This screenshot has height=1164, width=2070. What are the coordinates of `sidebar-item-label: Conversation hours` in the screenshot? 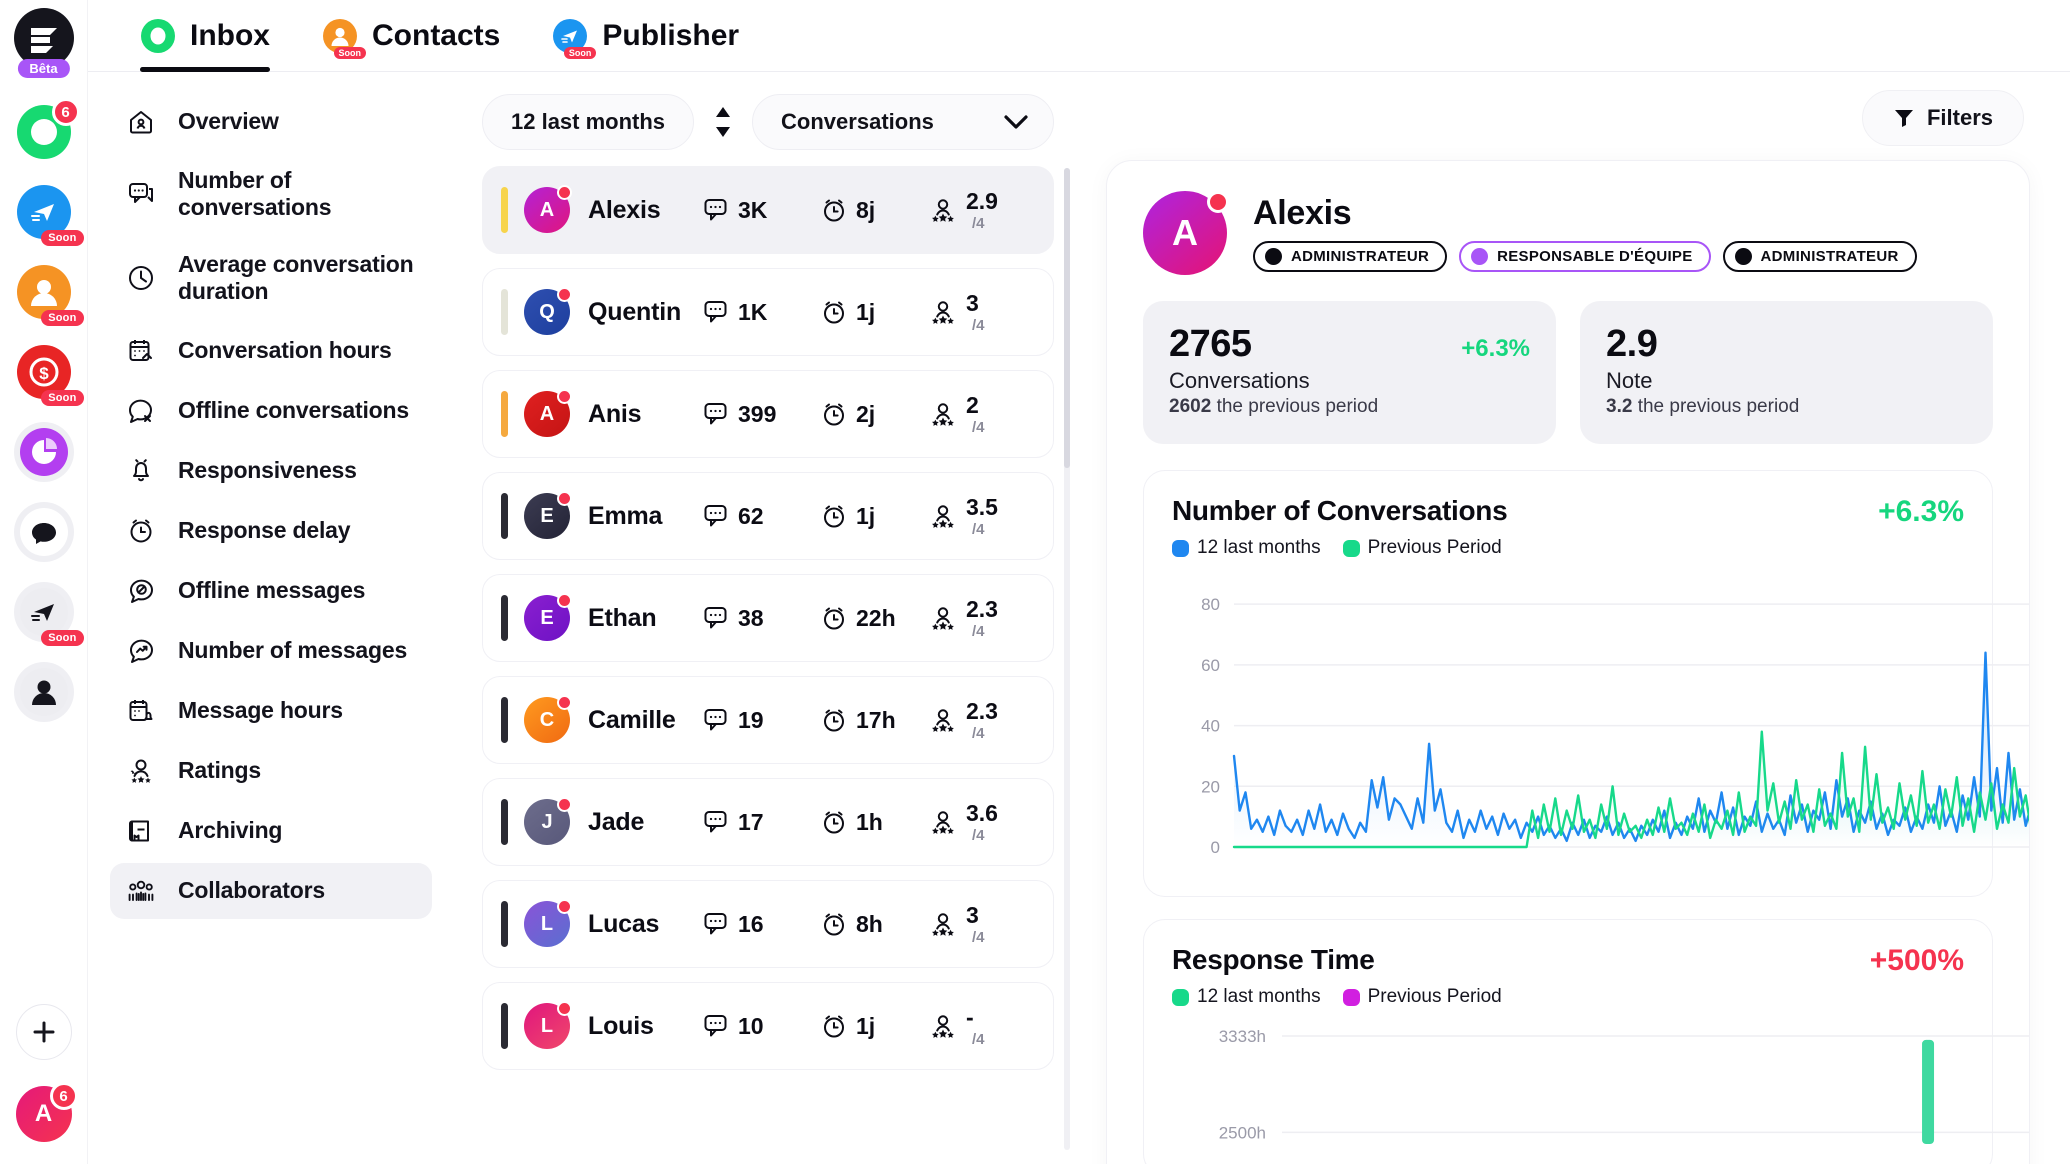 It's located at (285, 349).